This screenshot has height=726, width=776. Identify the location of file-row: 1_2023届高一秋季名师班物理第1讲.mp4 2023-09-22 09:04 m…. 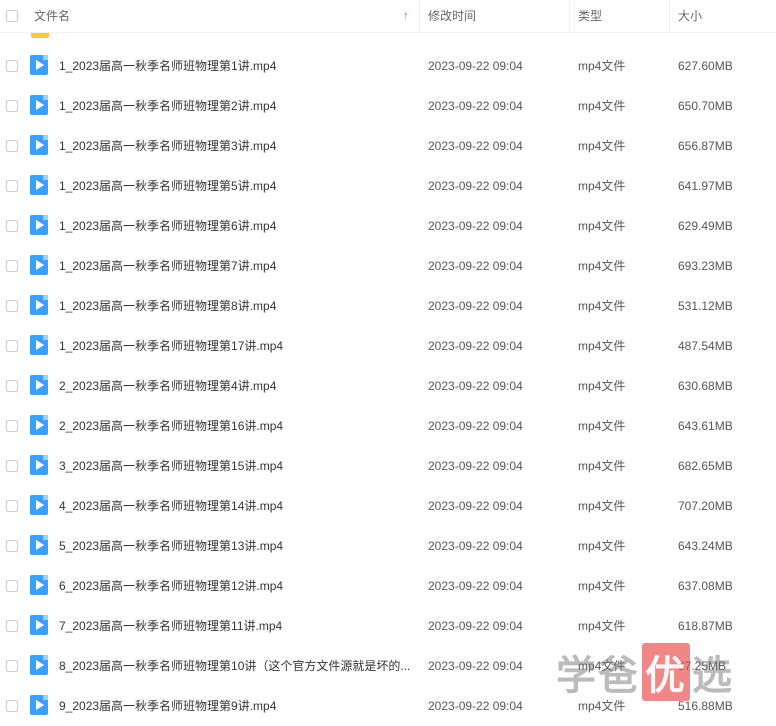
(388, 66).